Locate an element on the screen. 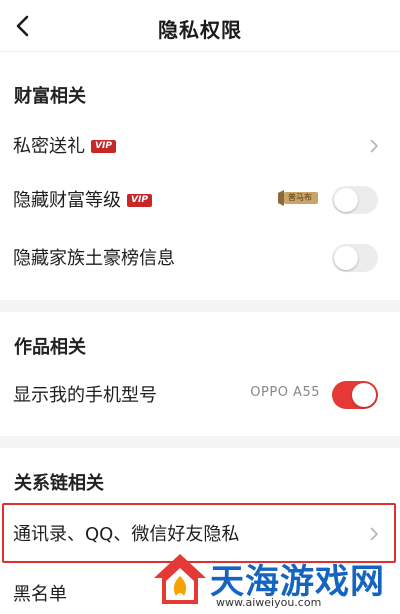  top-bar: 隐私权限 is located at coordinates (200, 26).